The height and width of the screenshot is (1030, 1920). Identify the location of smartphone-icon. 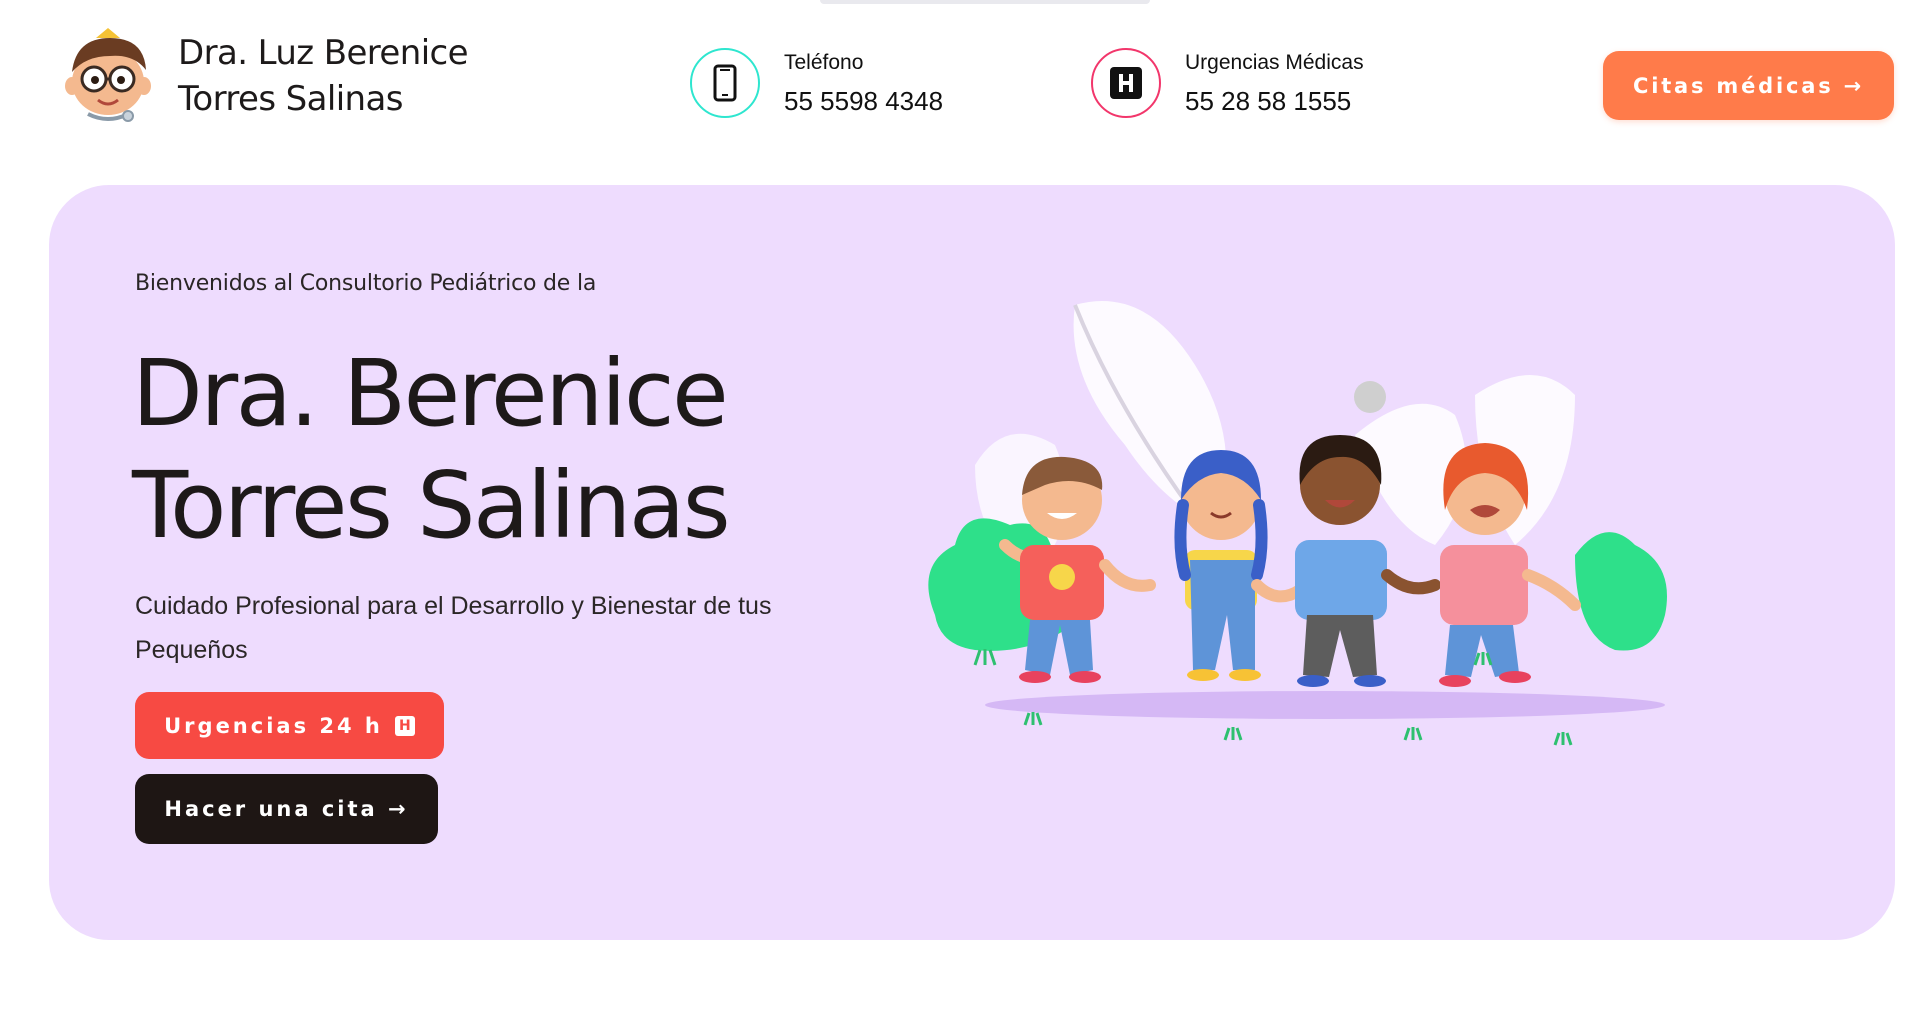
(725, 83).